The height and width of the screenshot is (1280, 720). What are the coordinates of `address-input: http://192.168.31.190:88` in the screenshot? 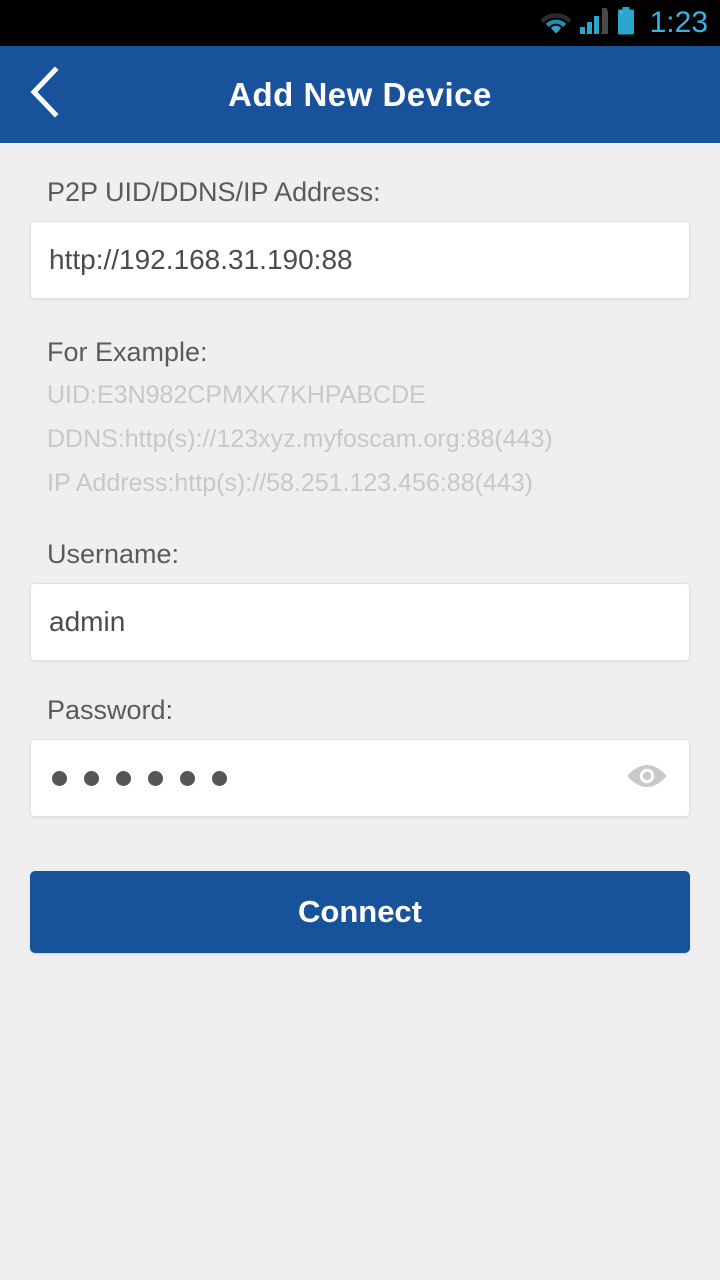 It's located at (360, 260).